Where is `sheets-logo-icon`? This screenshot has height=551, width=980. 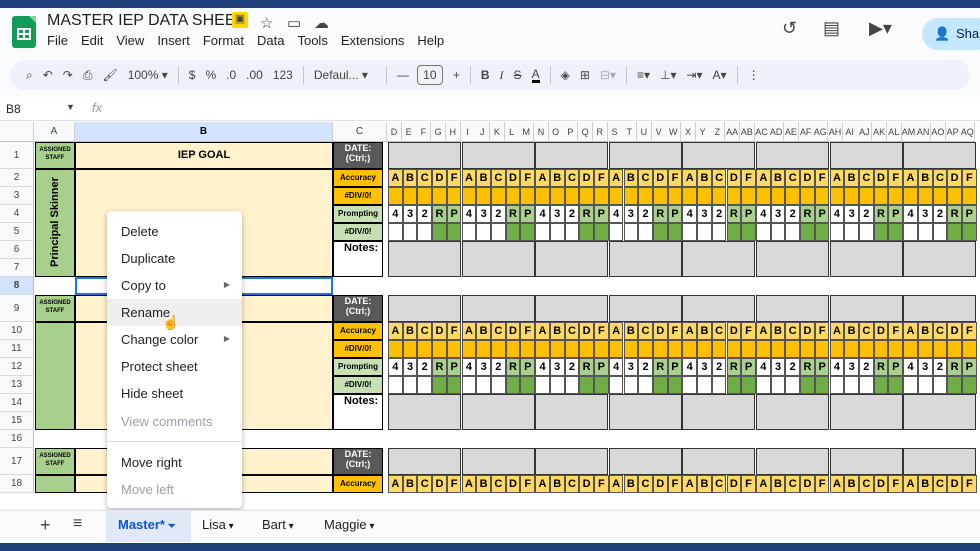 sheets-logo-icon is located at coordinates (24, 32).